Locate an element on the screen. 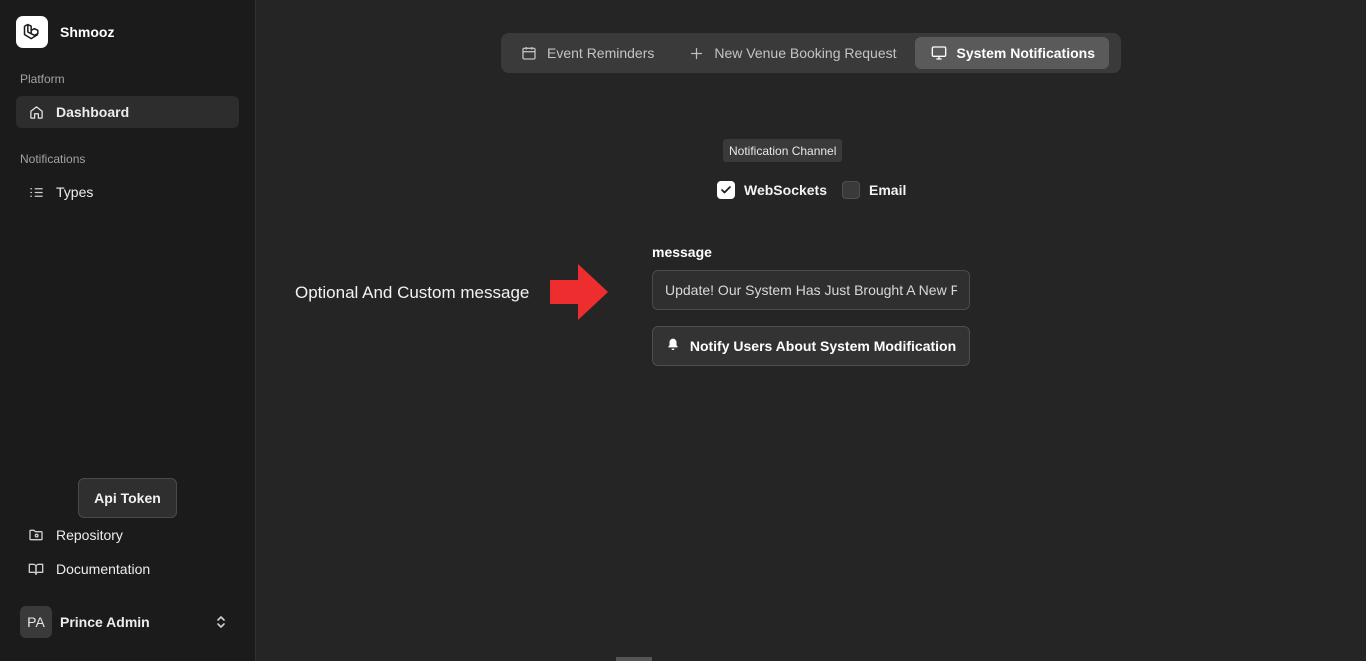 The image size is (1366, 661). avatar: PA is located at coordinates (36, 622).